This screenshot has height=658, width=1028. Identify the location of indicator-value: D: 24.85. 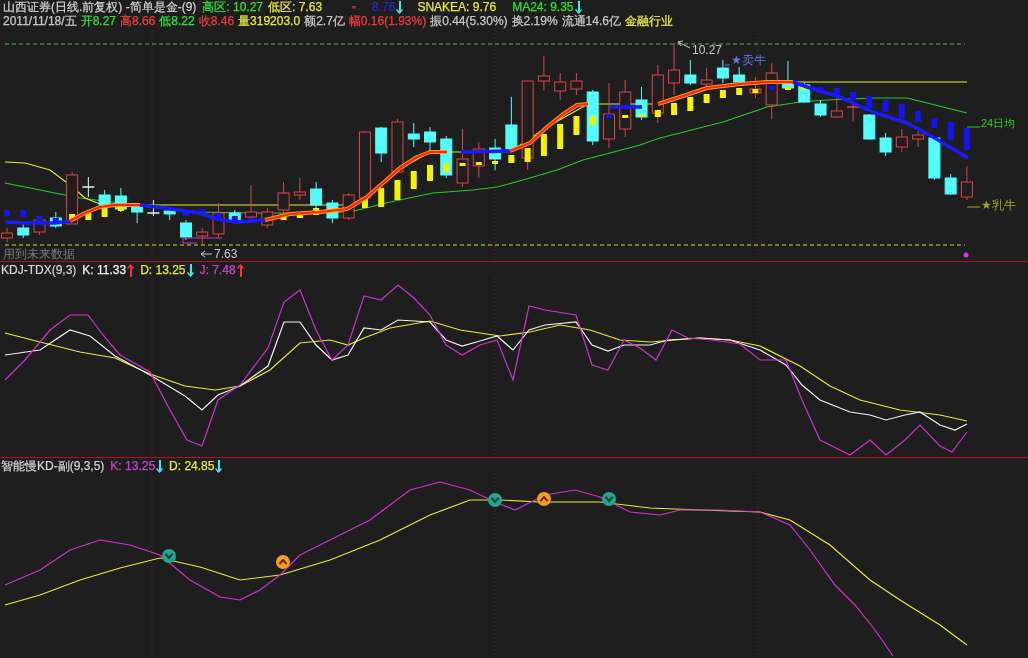
(192, 466).